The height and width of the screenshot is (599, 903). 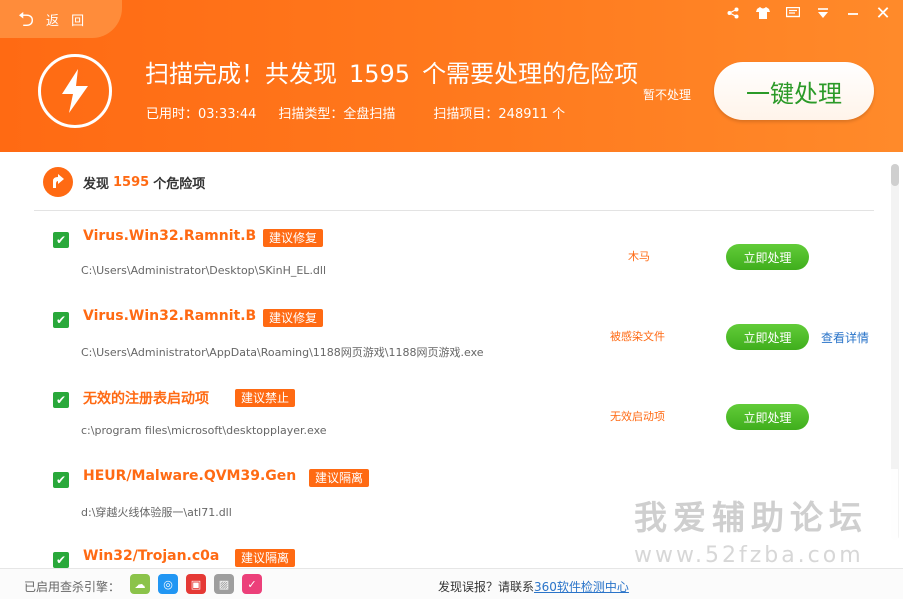 I want to click on back-arrow-icon: ⮌, so click(x=26, y=19).